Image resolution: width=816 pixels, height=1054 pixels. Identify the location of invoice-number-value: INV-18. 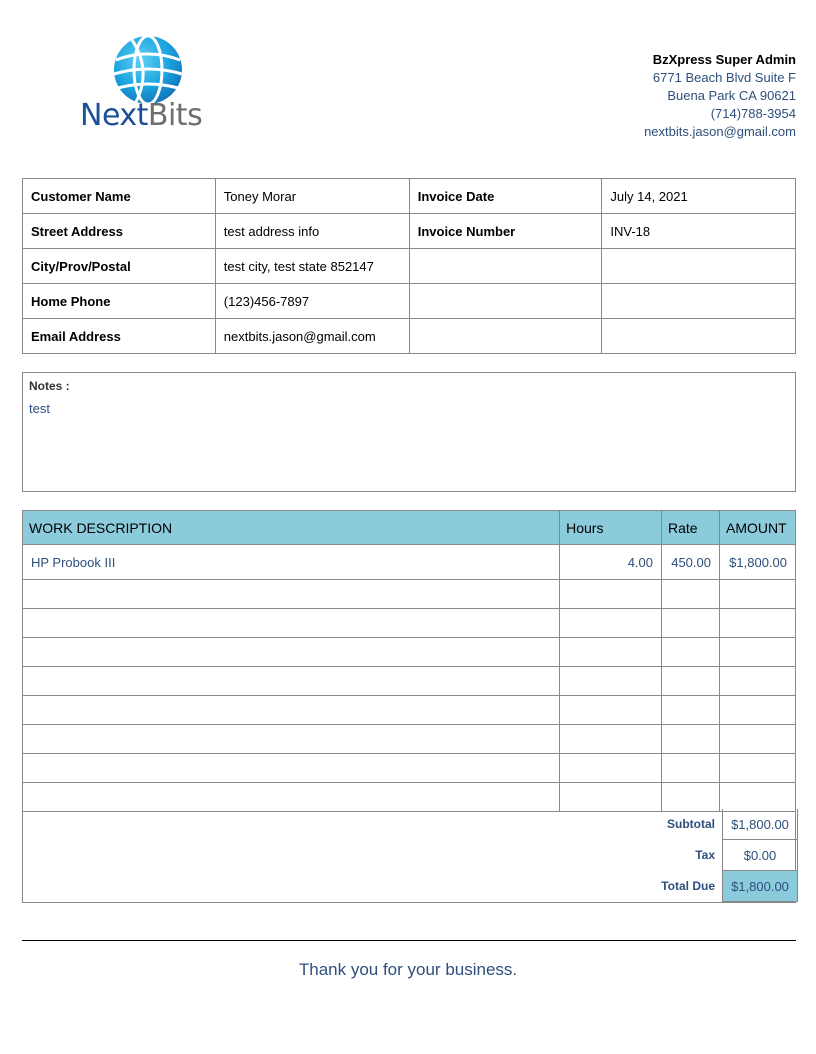
(698, 231).